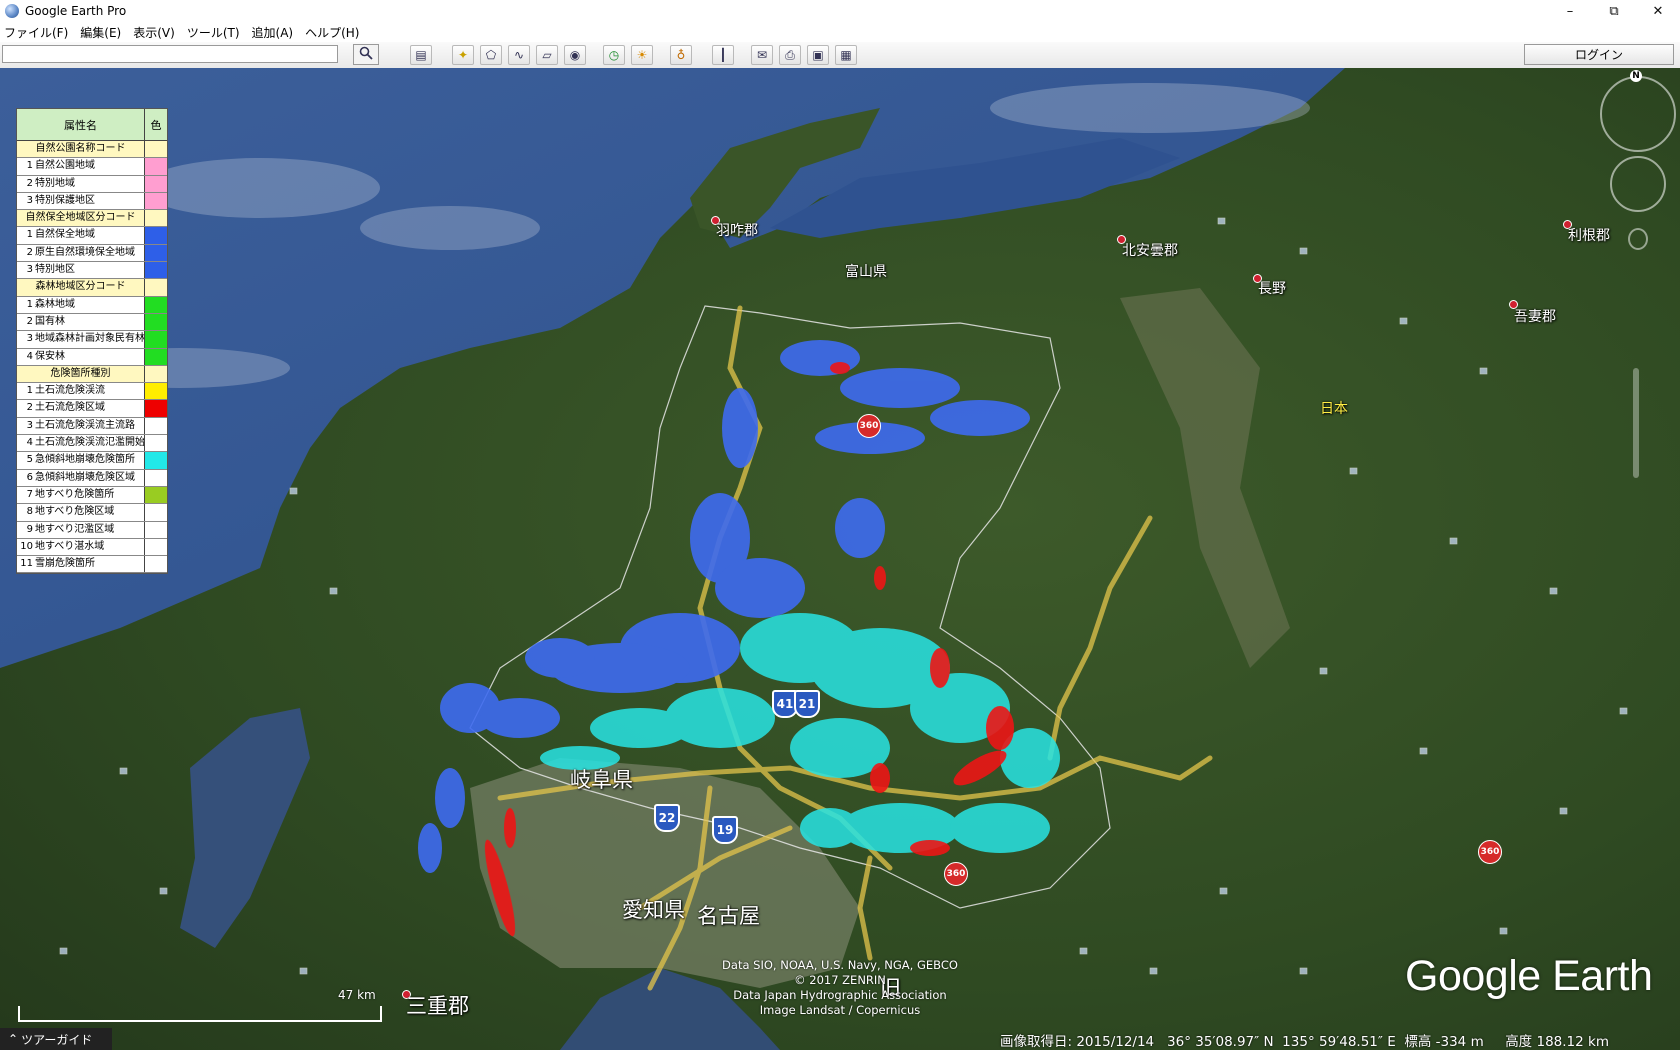 The image size is (1680, 1050). I want to click on add-overlay-button: ▱, so click(547, 55).